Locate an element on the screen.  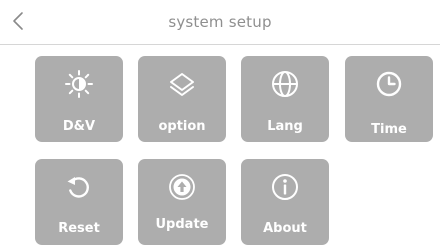
upload-icon is located at coordinates (182, 187).